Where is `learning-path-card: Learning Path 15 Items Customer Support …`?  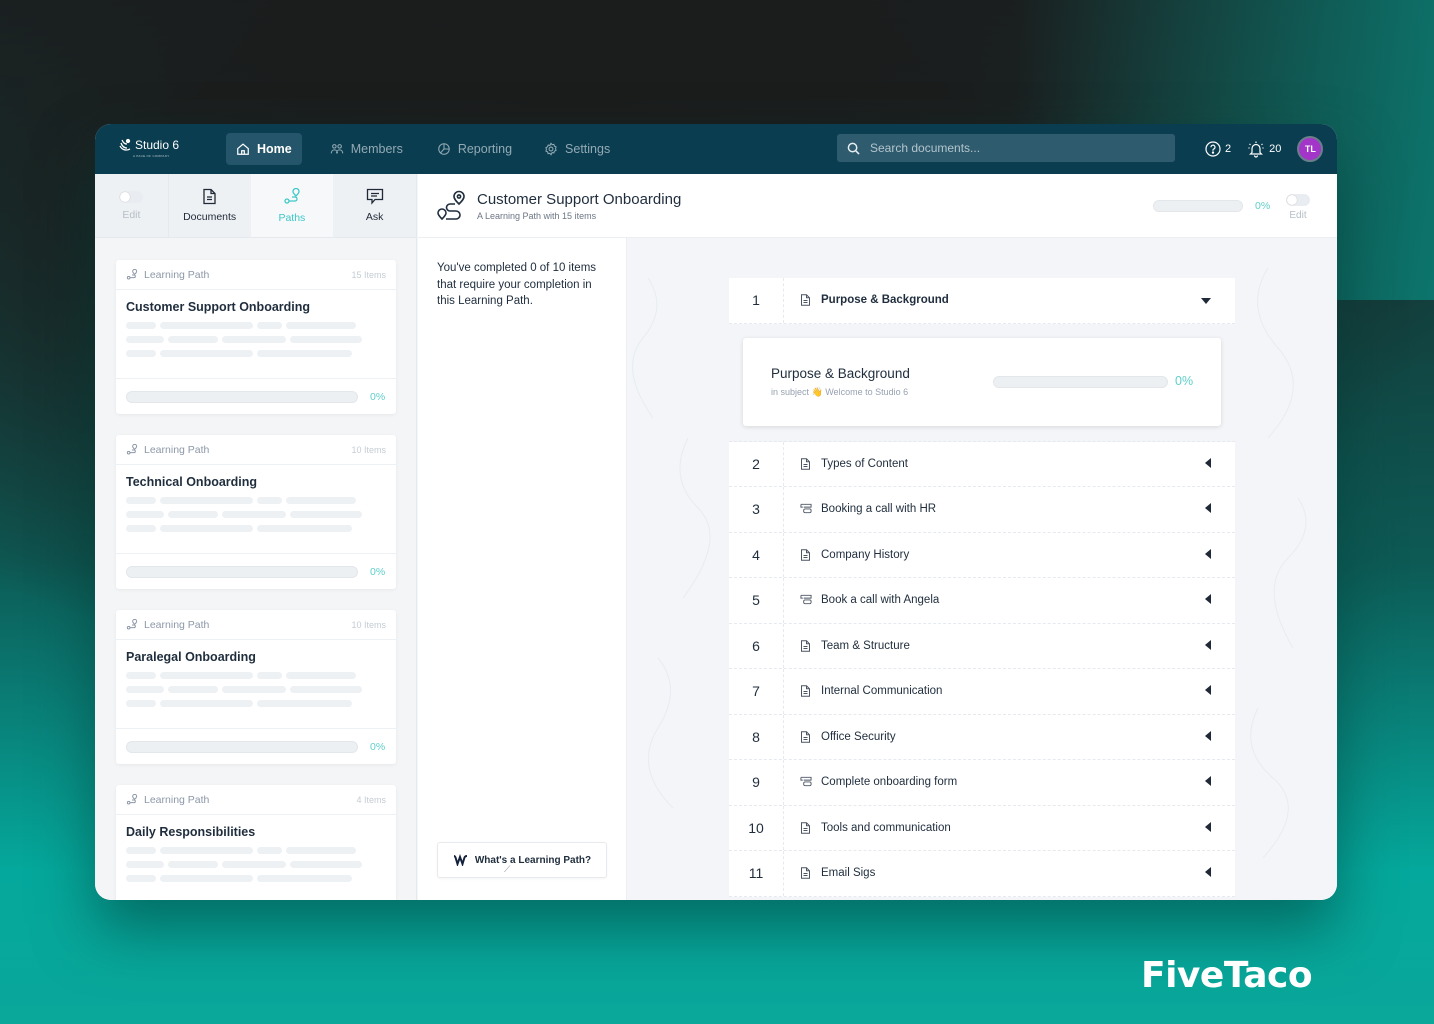
learning-path-card: Learning Path 15 Items Customer Support … is located at coordinates (256, 337).